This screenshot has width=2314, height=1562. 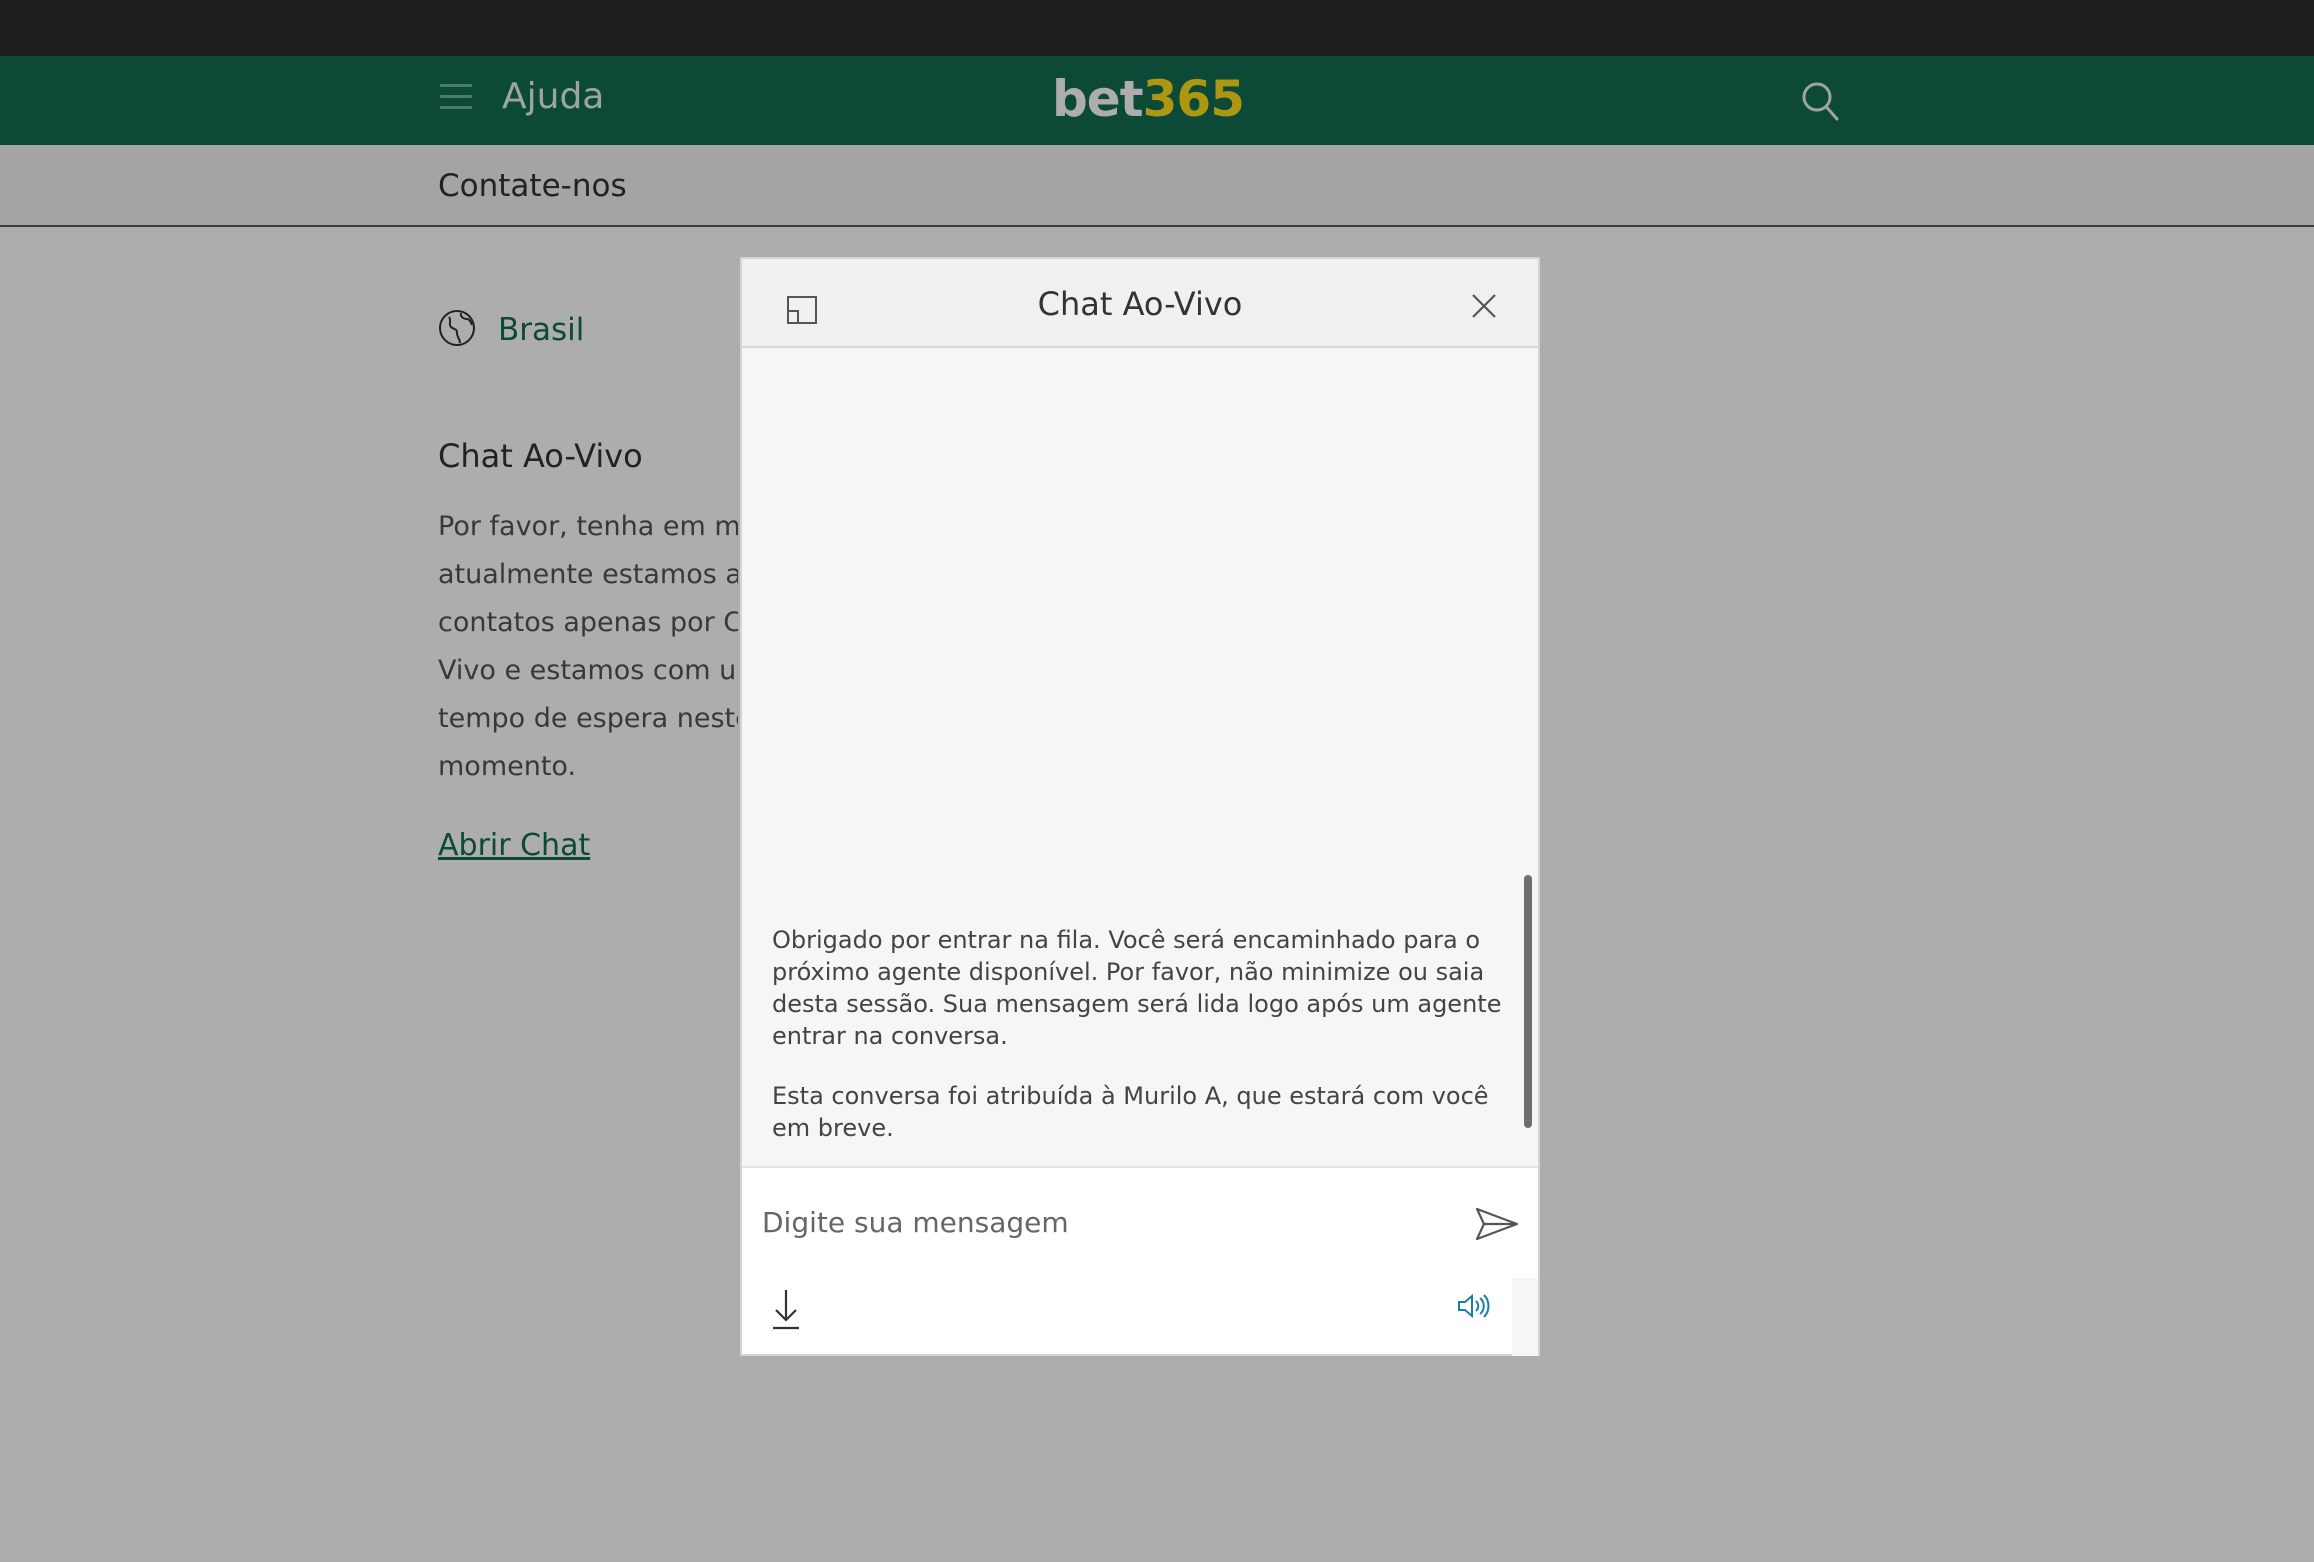 I want to click on sound-icon, so click(x=1473, y=1306).